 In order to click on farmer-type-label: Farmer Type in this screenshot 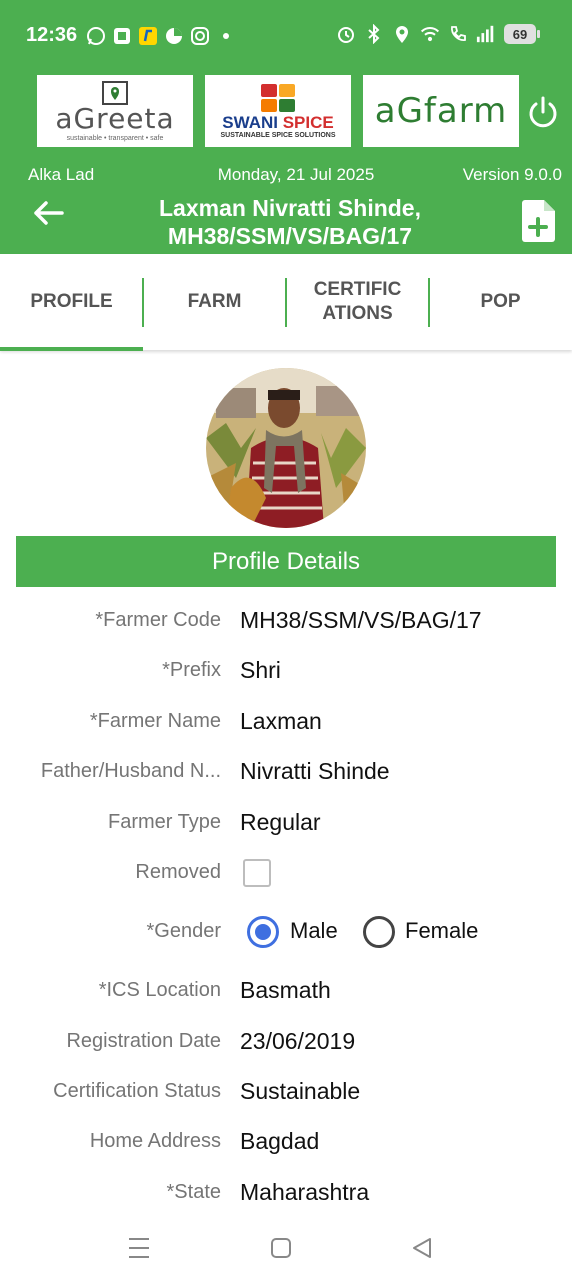, I will do `click(164, 822)`.